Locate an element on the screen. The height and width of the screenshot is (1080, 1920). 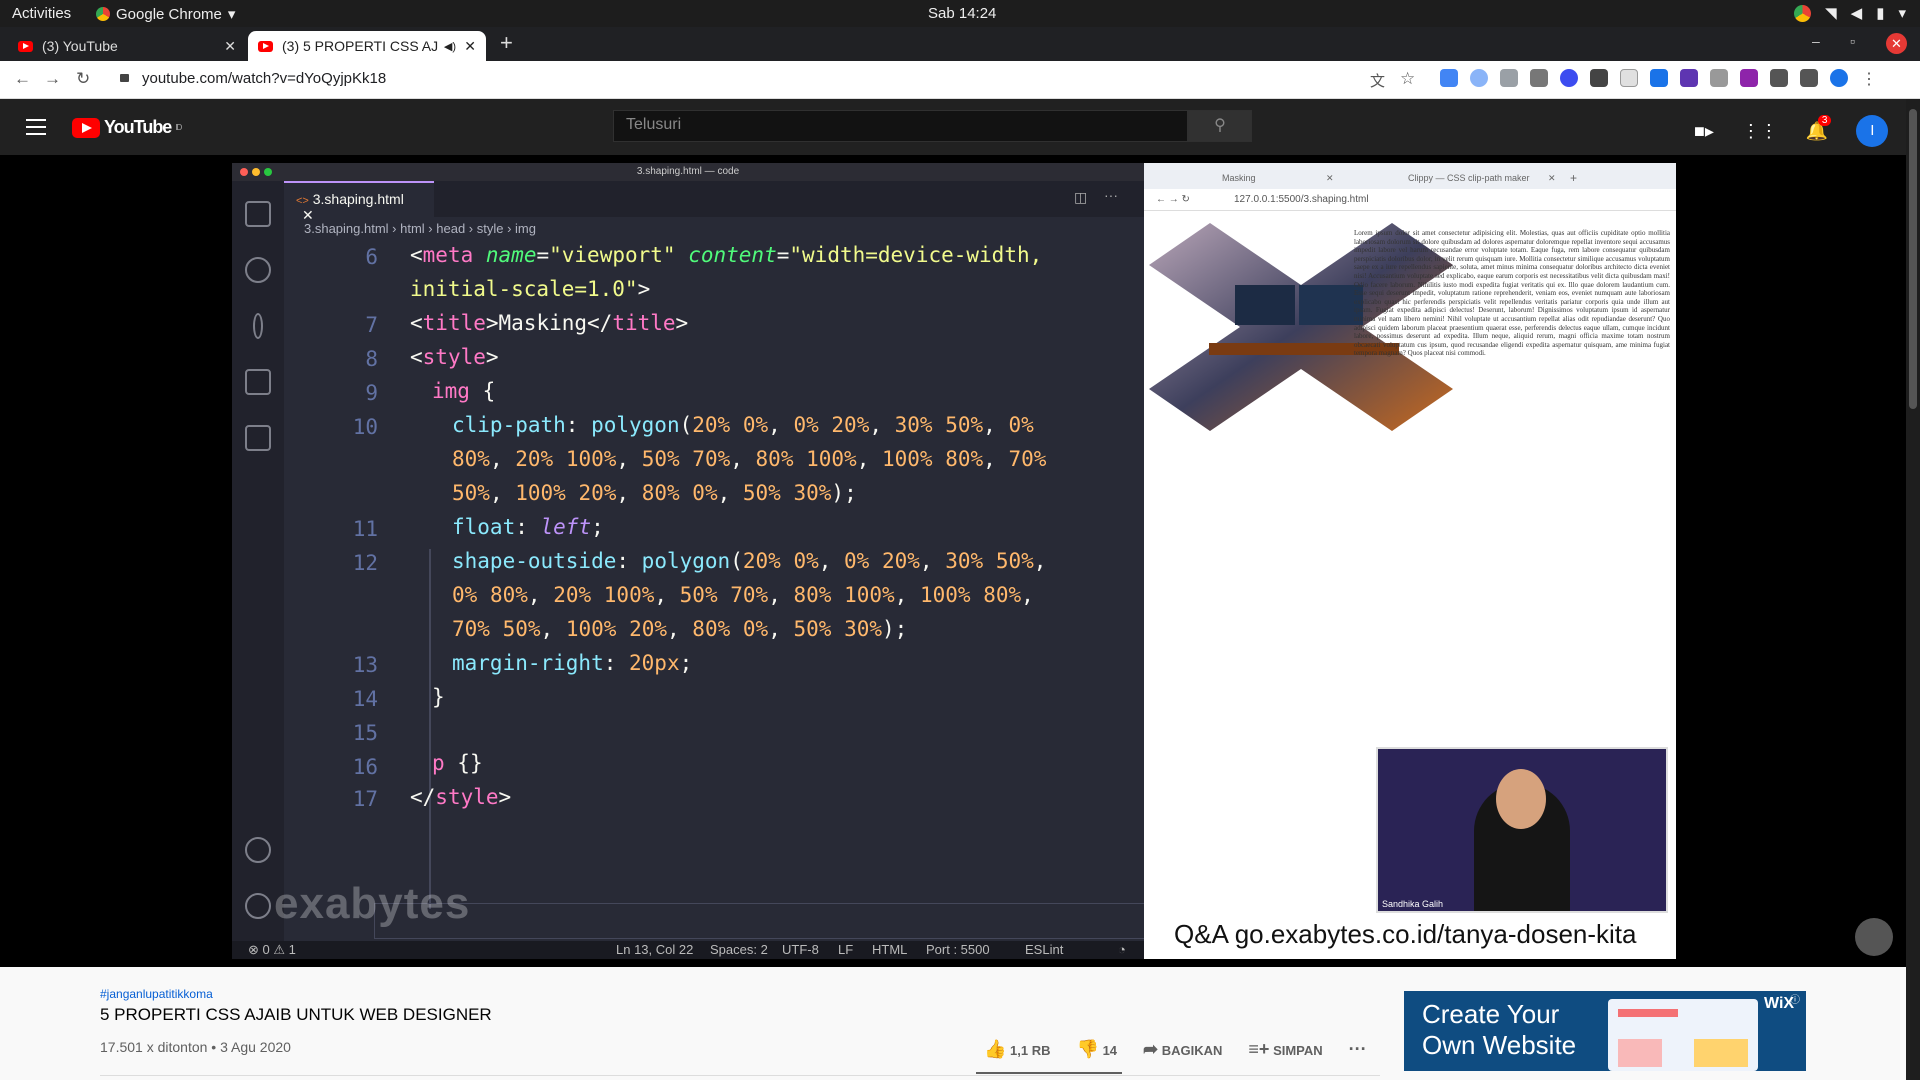
volume-icon: ◀ is located at coordinates (1857, 13).